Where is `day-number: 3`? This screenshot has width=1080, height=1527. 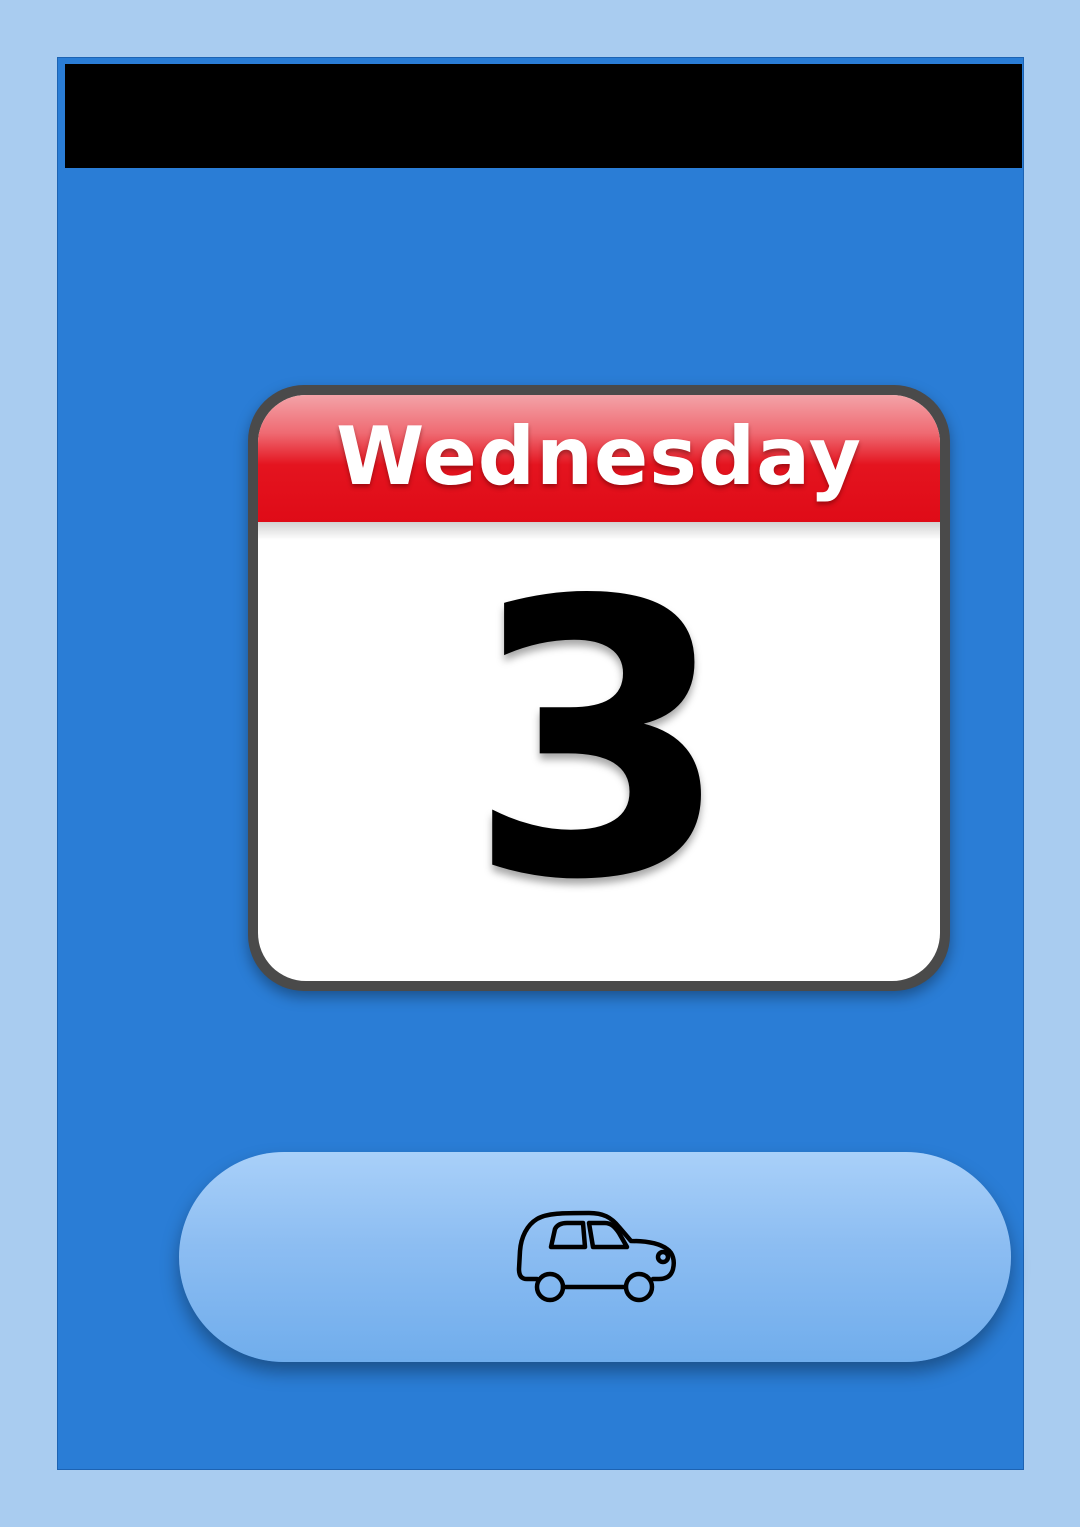 day-number: 3 is located at coordinates (599, 741).